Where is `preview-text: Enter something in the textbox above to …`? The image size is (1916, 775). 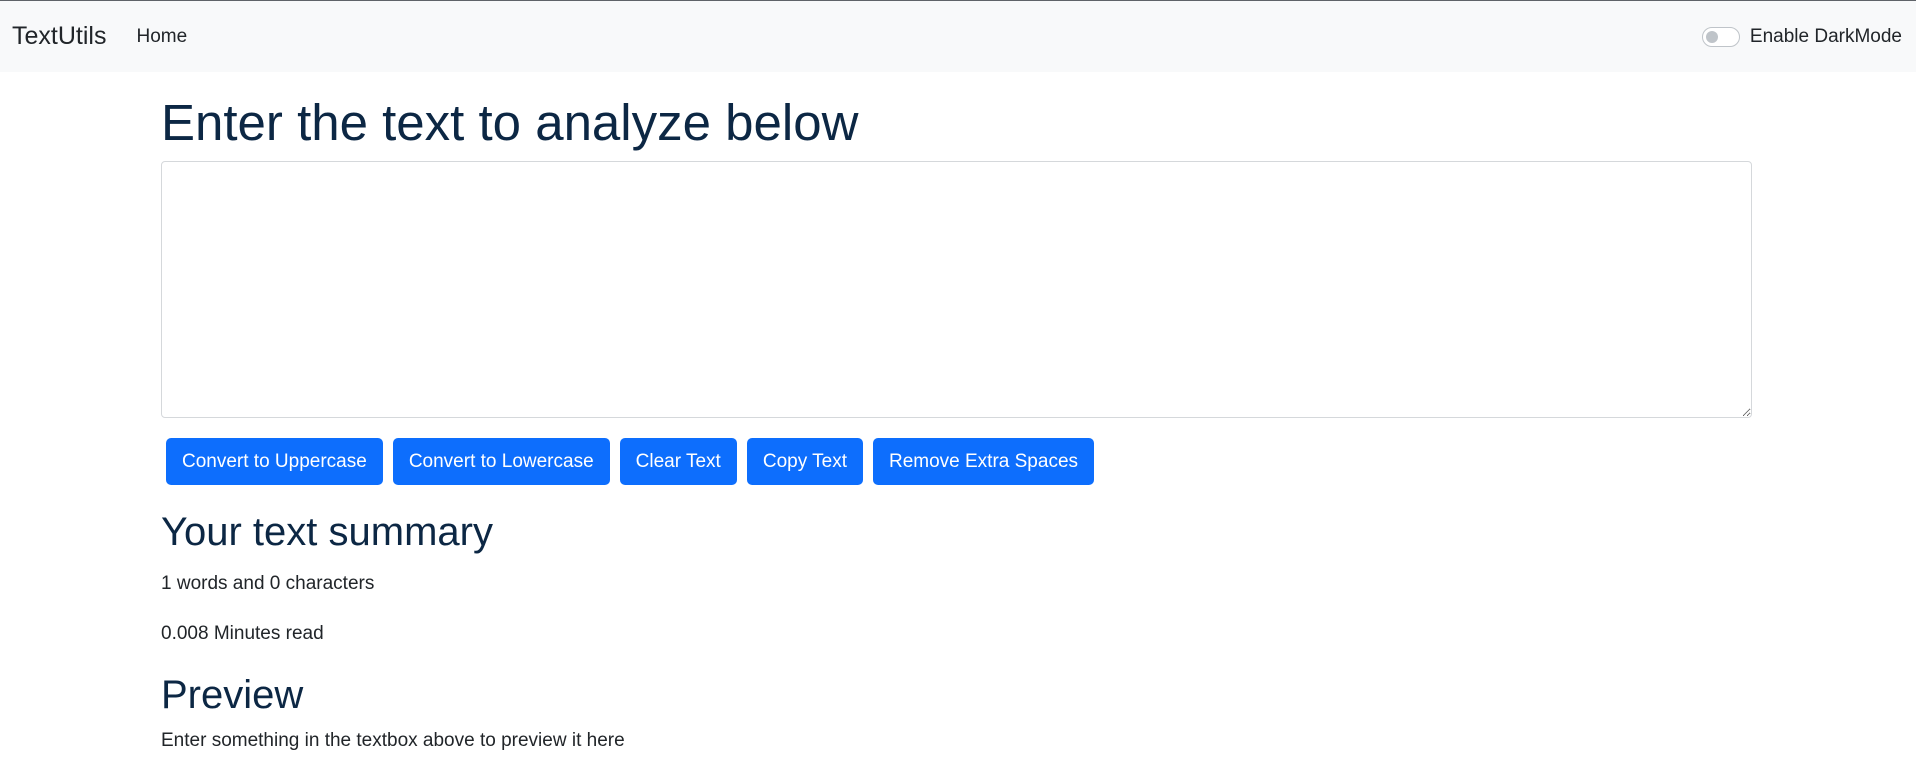 preview-text: Enter something in the textbox above to … is located at coordinates (393, 740).